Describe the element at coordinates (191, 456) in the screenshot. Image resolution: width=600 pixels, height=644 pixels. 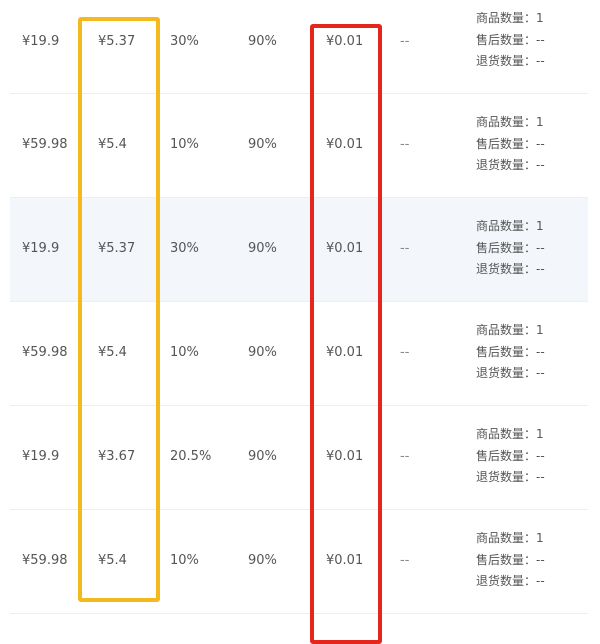
I see `rate-cell: 20.5%` at that location.